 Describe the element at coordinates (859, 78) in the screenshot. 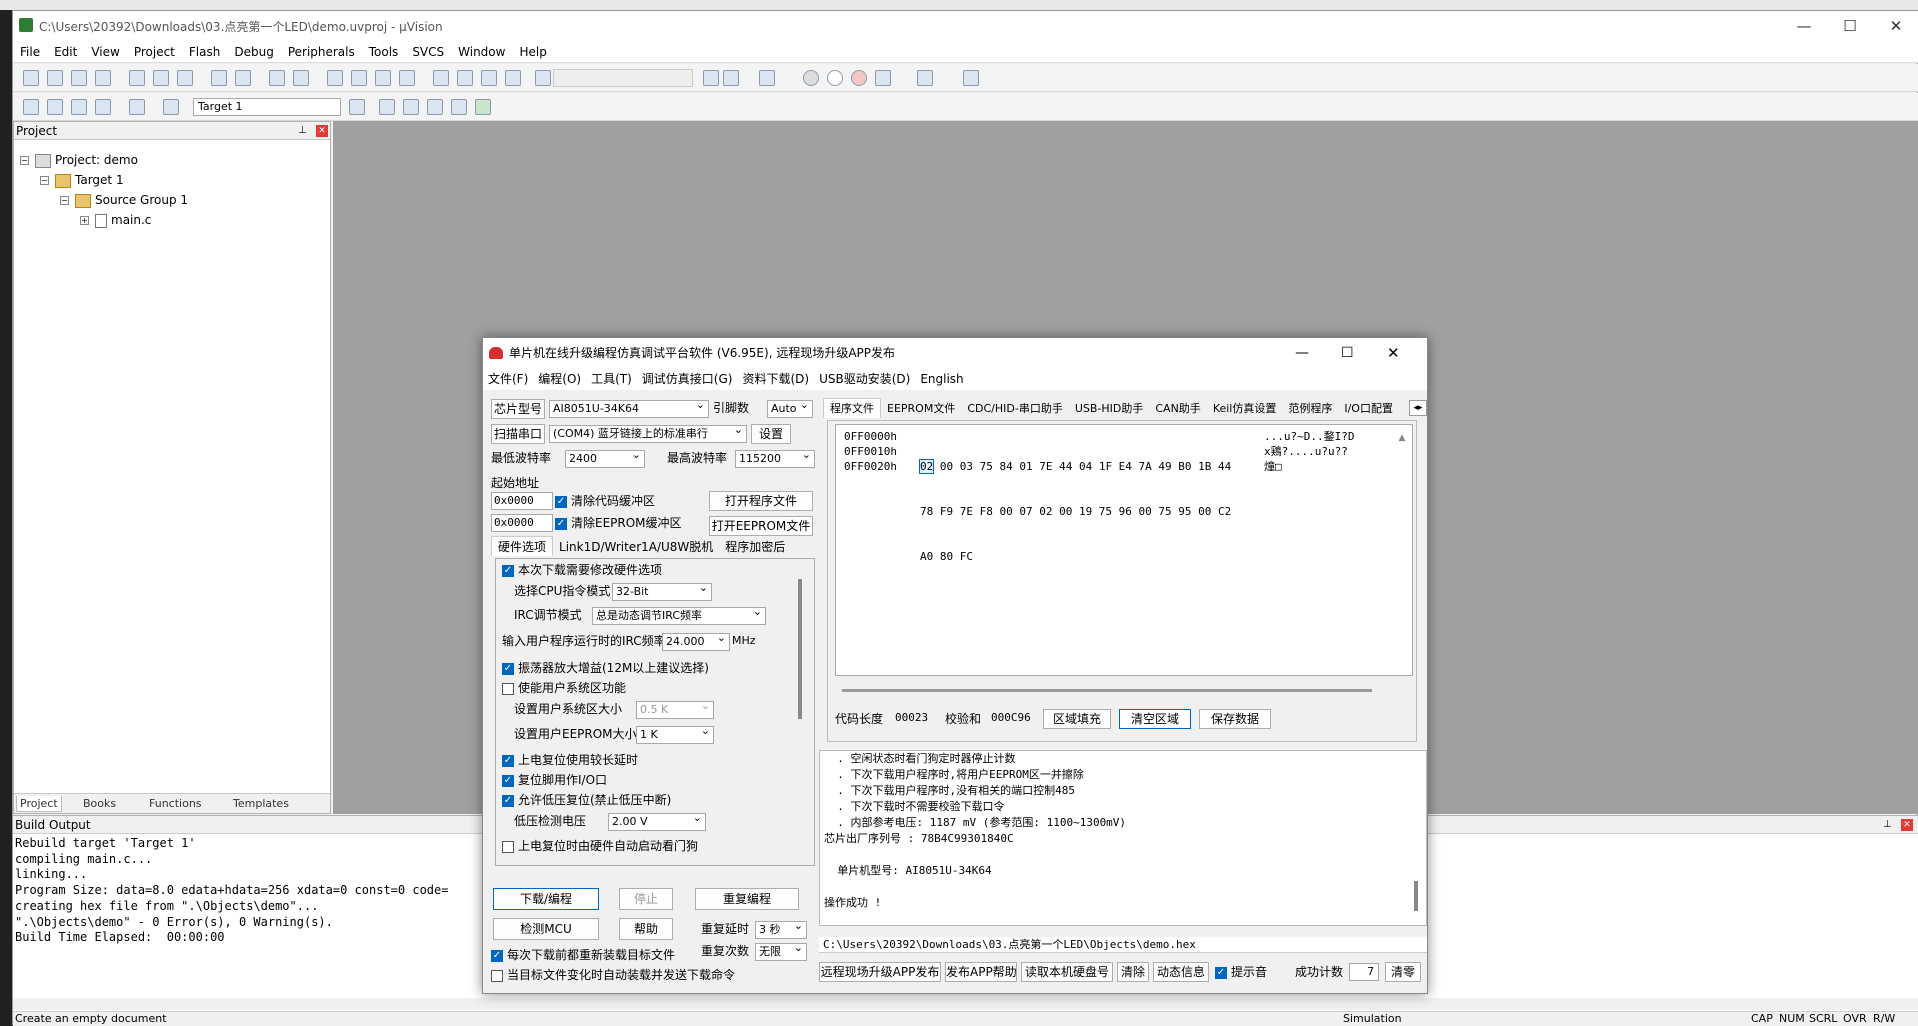

I see `breakpoint-kill-icon` at that location.